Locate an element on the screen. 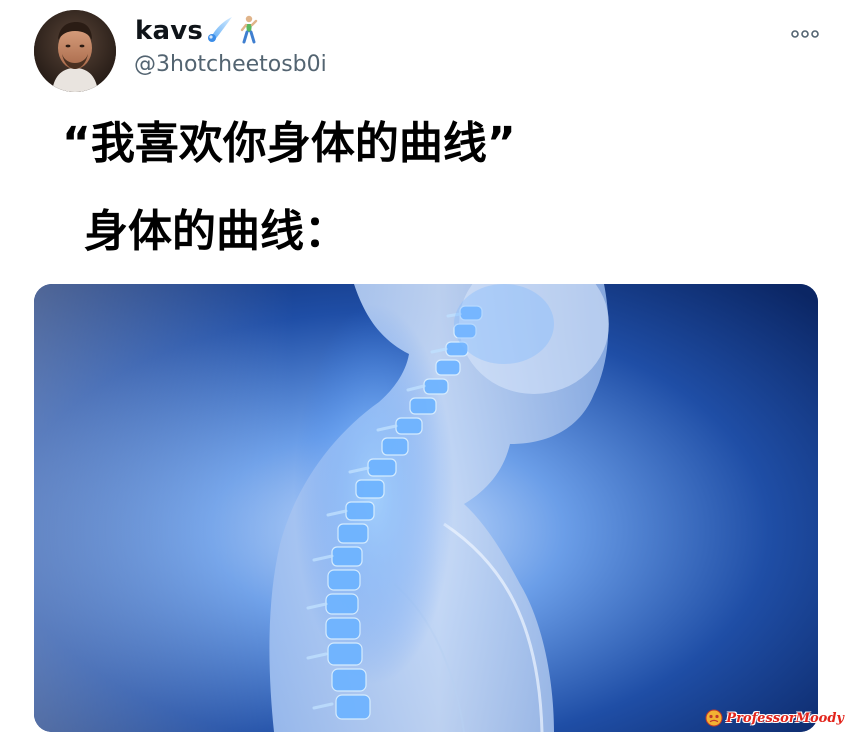 The image size is (858, 750). avatar is located at coordinates (75, 51).